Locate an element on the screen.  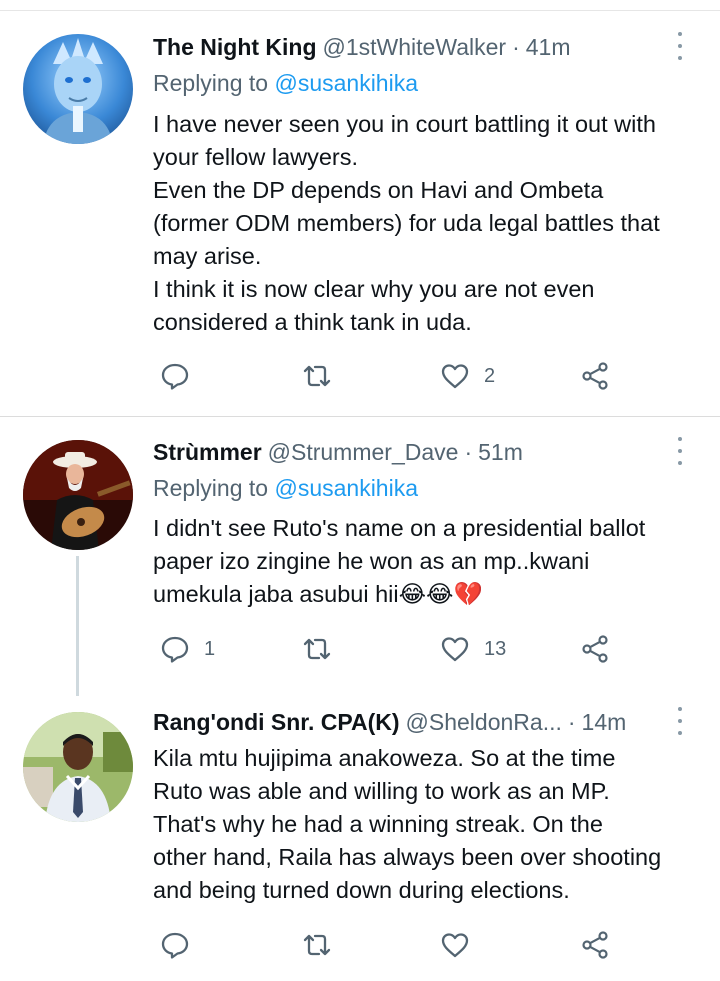
display-name: The Night King is located at coordinates (235, 47).